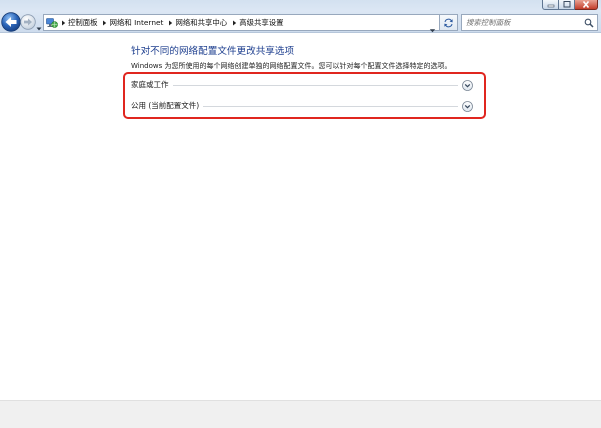 The height and width of the screenshot is (428, 601). I want to click on window-controls, so click(570, 5).